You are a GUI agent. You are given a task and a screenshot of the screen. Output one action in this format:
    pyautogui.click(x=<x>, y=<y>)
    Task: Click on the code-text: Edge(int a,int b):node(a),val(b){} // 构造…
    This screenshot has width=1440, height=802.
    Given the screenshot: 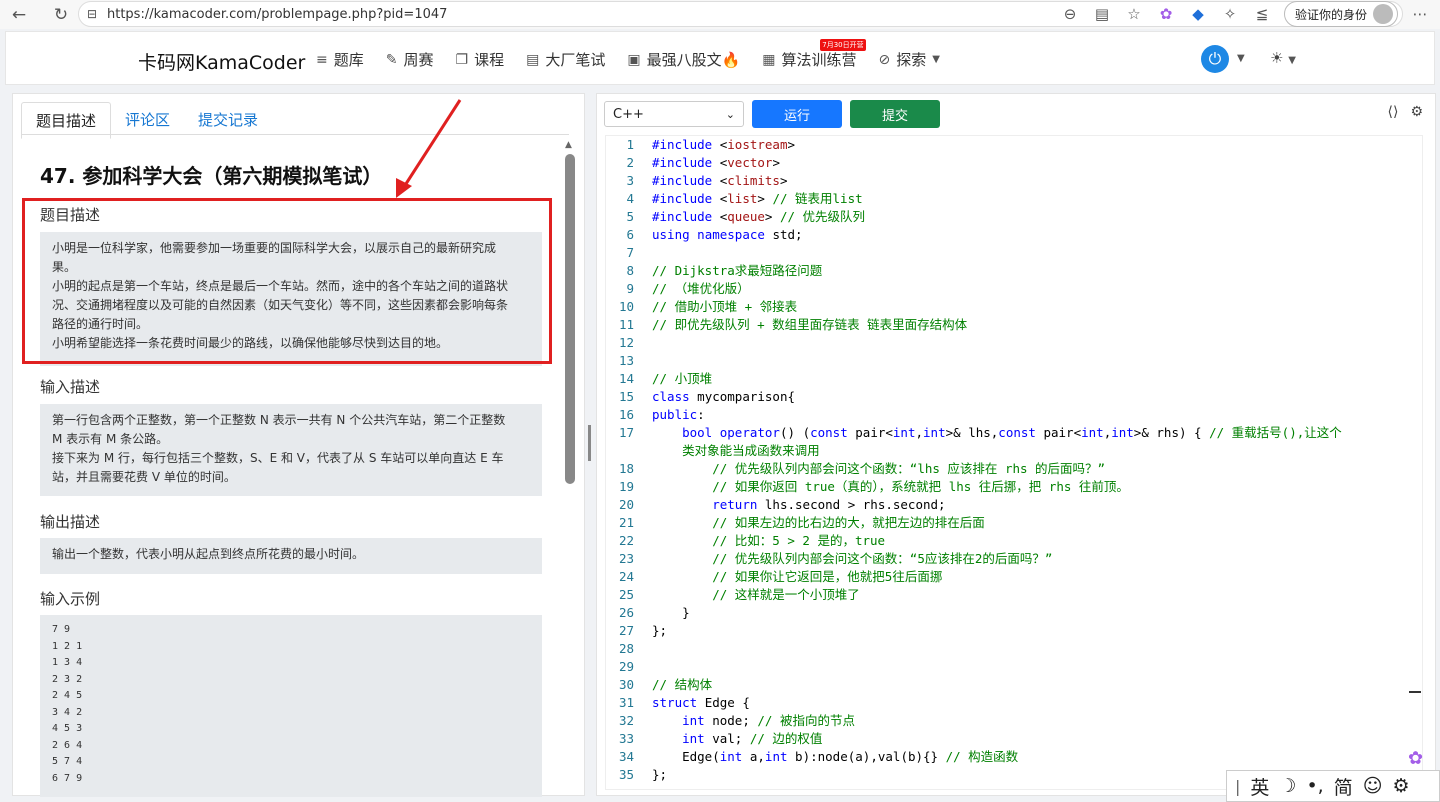 What is the action you would take?
    pyautogui.click(x=835, y=757)
    